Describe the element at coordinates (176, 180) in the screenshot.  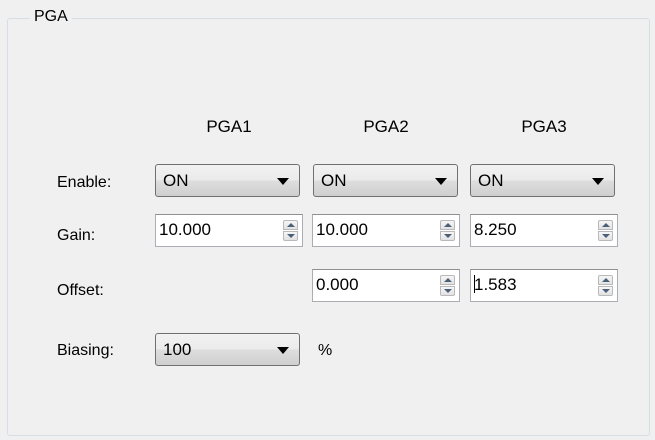
I see `pga1-enable-value: ON` at that location.